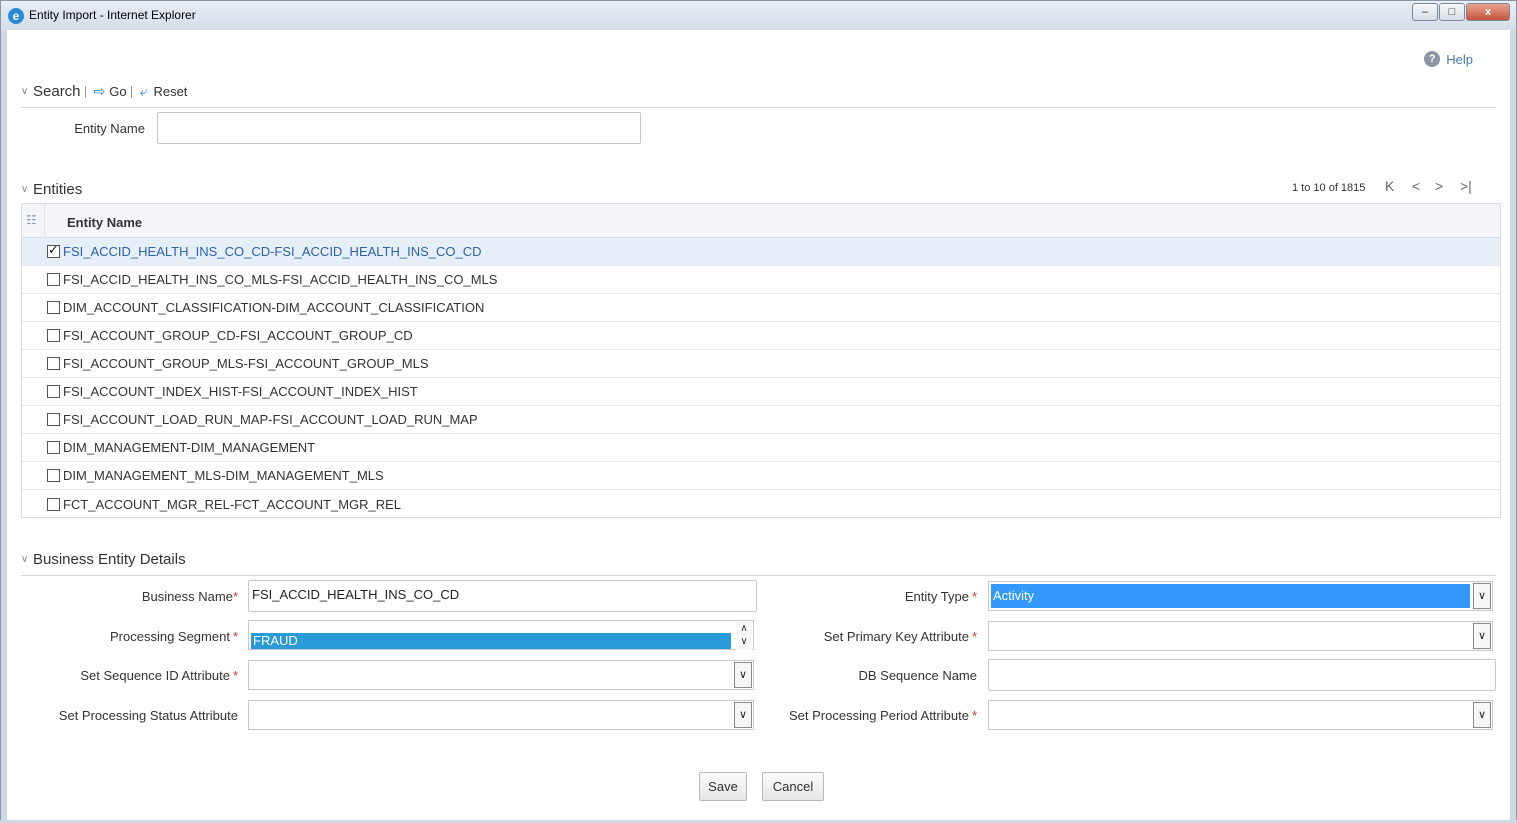 This screenshot has height=823, width=1517. Describe the element at coordinates (58, 189) in the screenshot. I see `entities-section-title: Entities` at that location.